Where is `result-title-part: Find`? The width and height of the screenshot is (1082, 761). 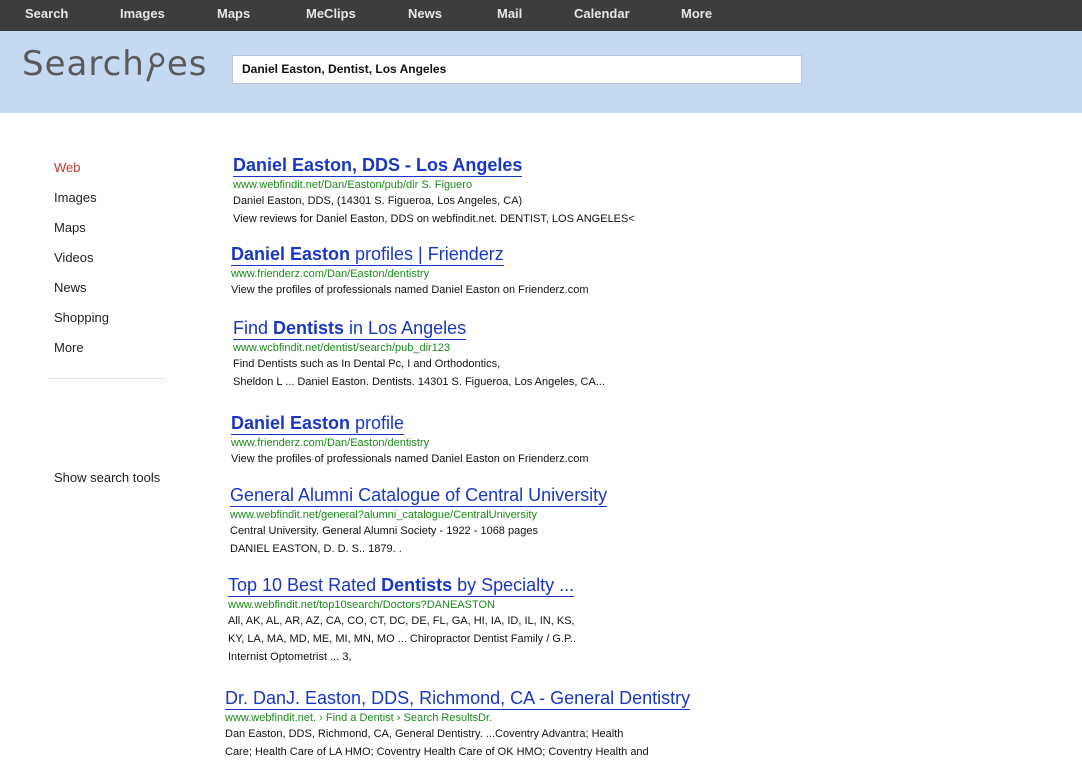
result-title-part: Find is located at coordinates (253, 328).